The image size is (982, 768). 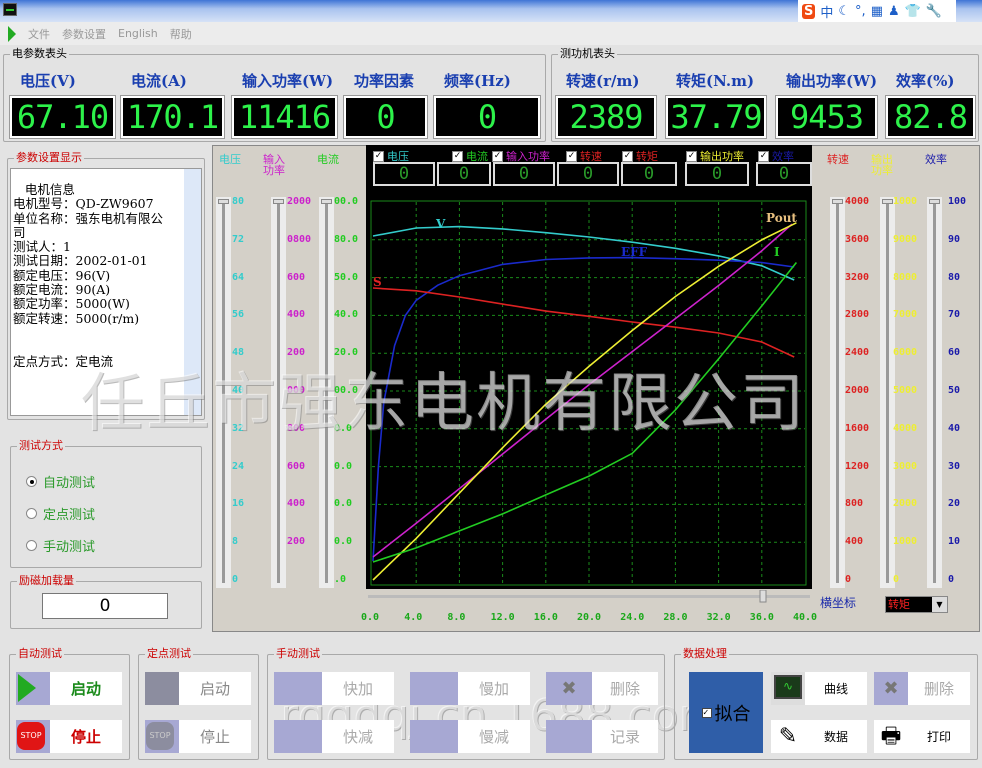 What do you see at coordinates (62, 275) in the screenshot?
I see `info-line: 额定电压：96(V)` at bounding box center [62, 275].